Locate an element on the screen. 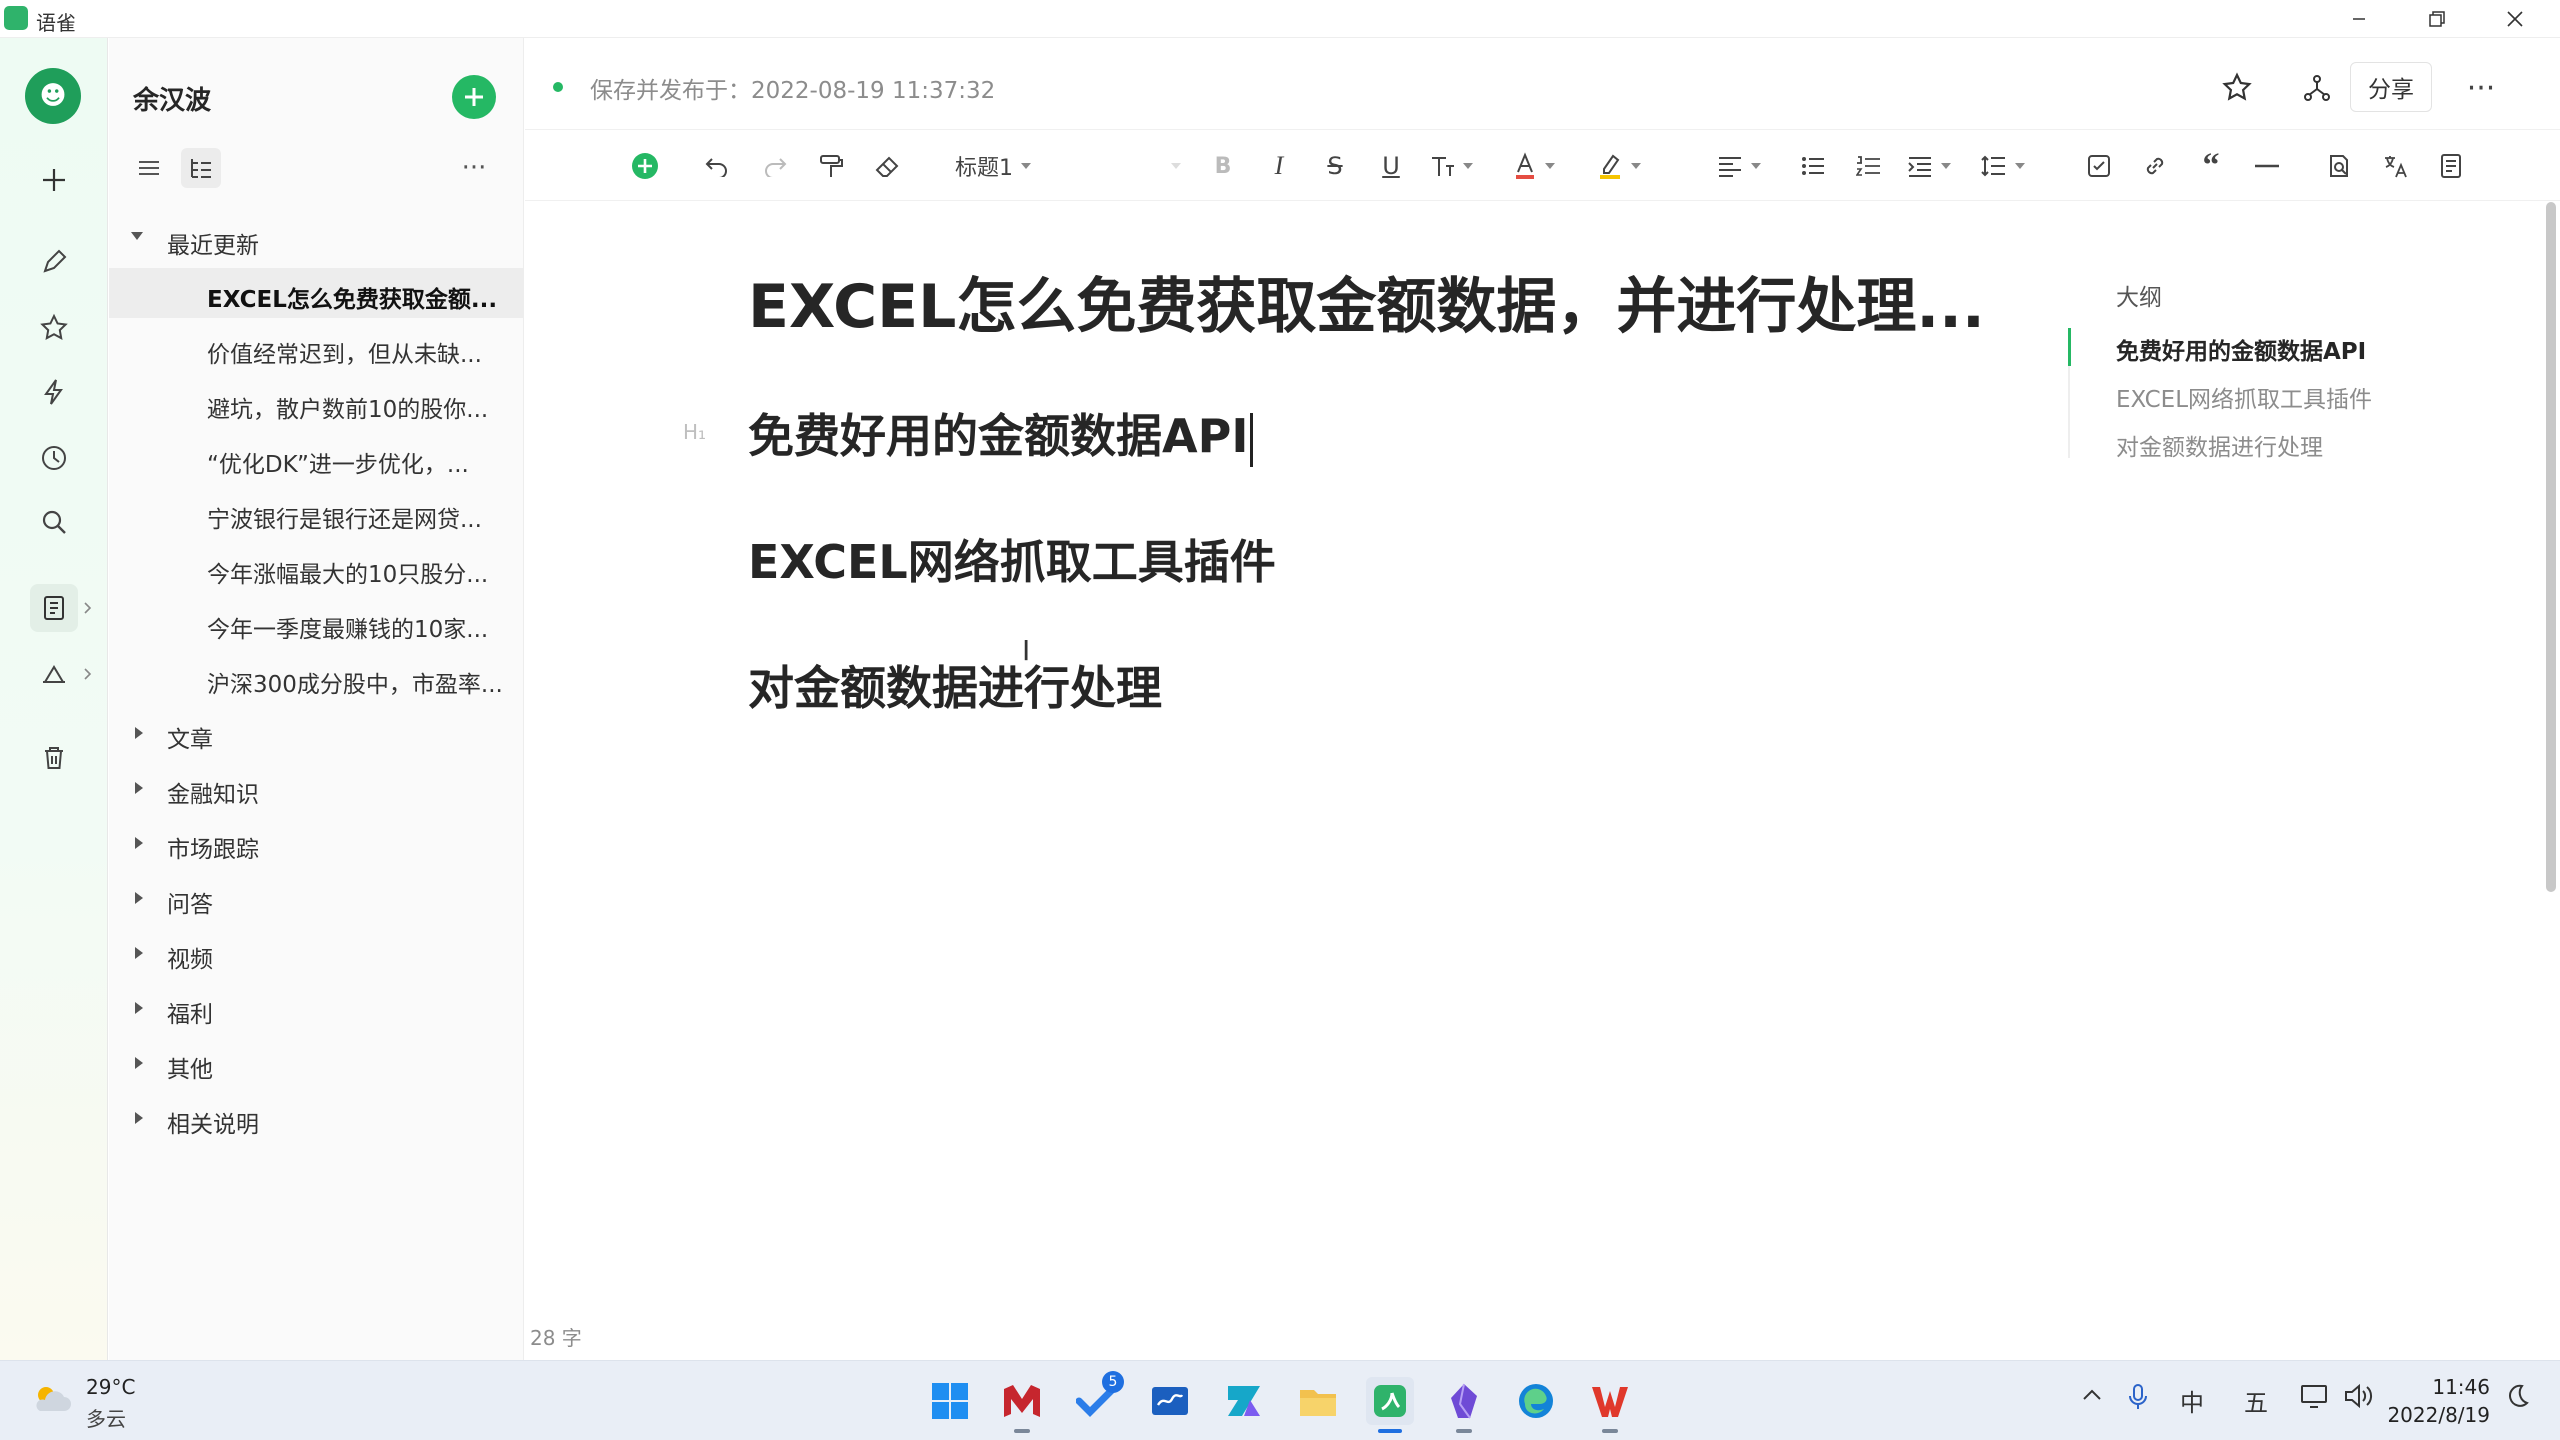 This screenshot has width=2560, height=1440. ime-language: 中 is located at coordinates (2192, 1400).